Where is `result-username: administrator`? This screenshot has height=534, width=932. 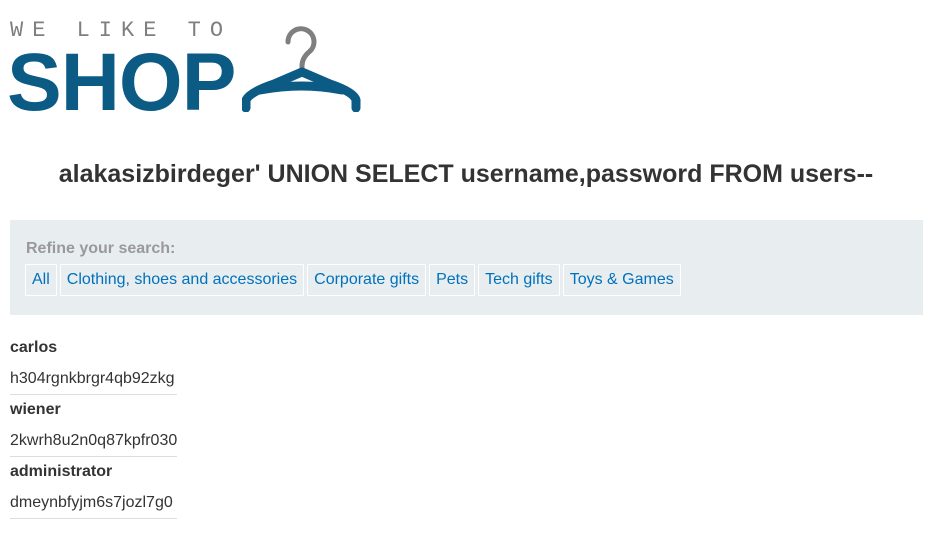 result-username: administrator is located at coordinates (61, 471).